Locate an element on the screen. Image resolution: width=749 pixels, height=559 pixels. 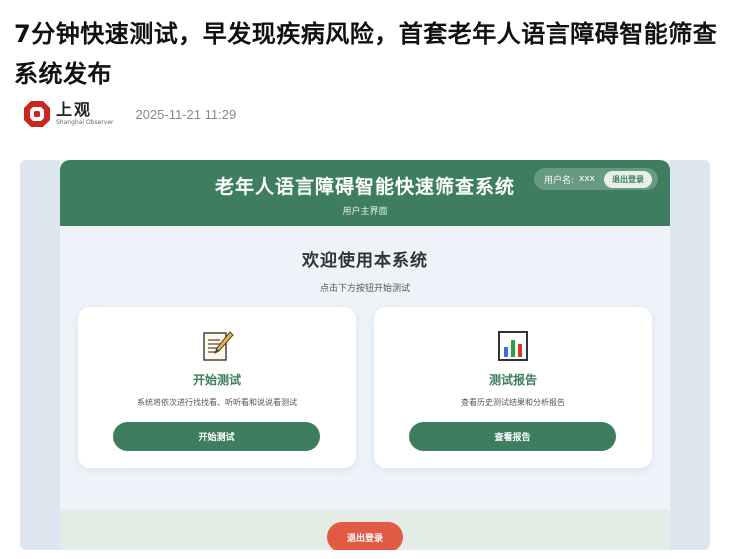
publisher-logo: 上观 Shanghai Observer is located at coordinates (67, 114).